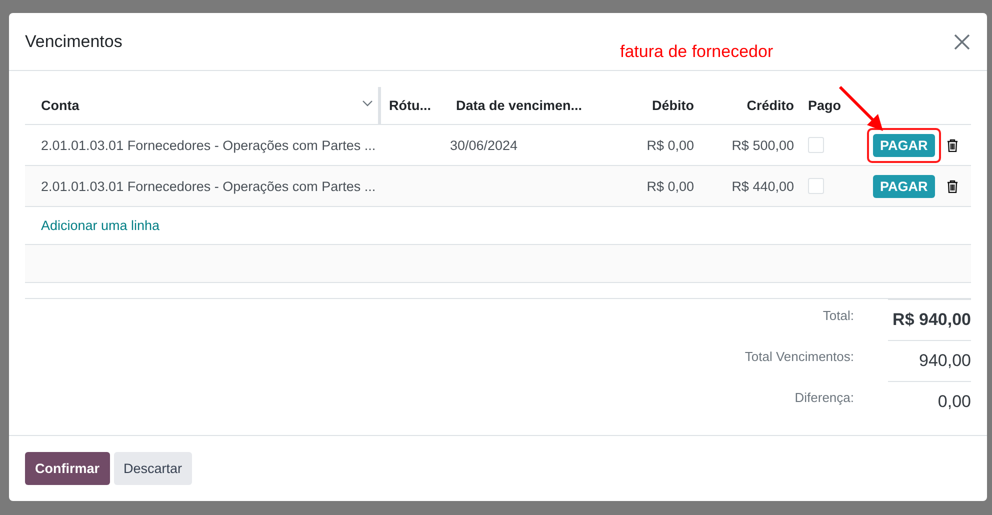 The height and width of the screenshot is (515, 992). I want to click on total-value: 940,00, so click(929, 360).